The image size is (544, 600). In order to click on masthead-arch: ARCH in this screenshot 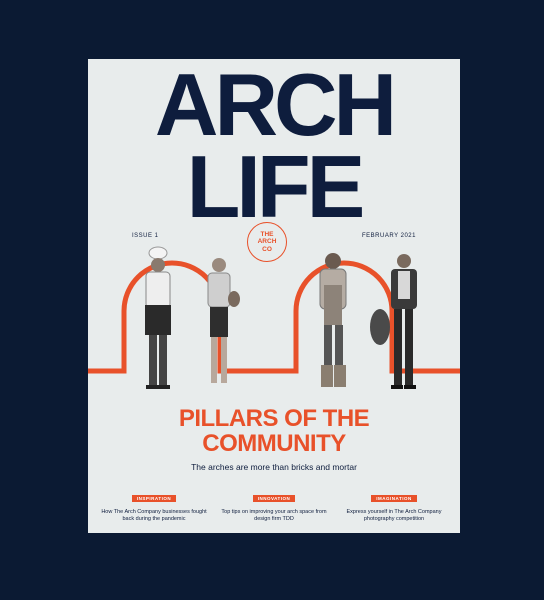, I will do `click(275, 106)`.